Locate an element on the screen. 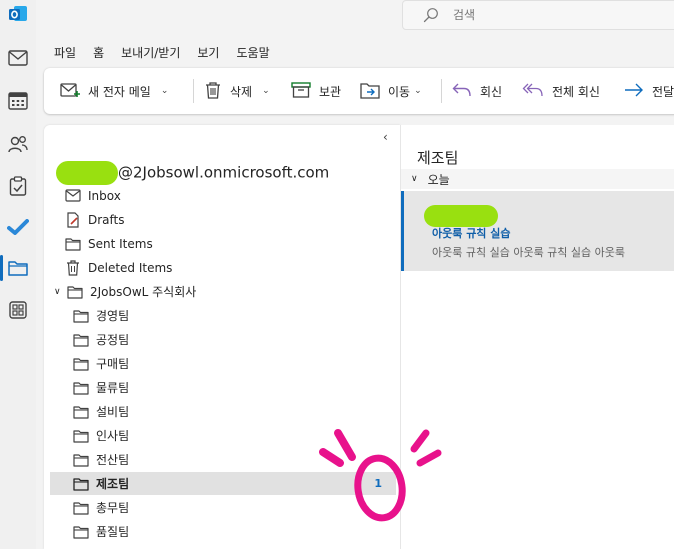 The image size is (674, 549). mail-icon is located at coordinates (18, 58).